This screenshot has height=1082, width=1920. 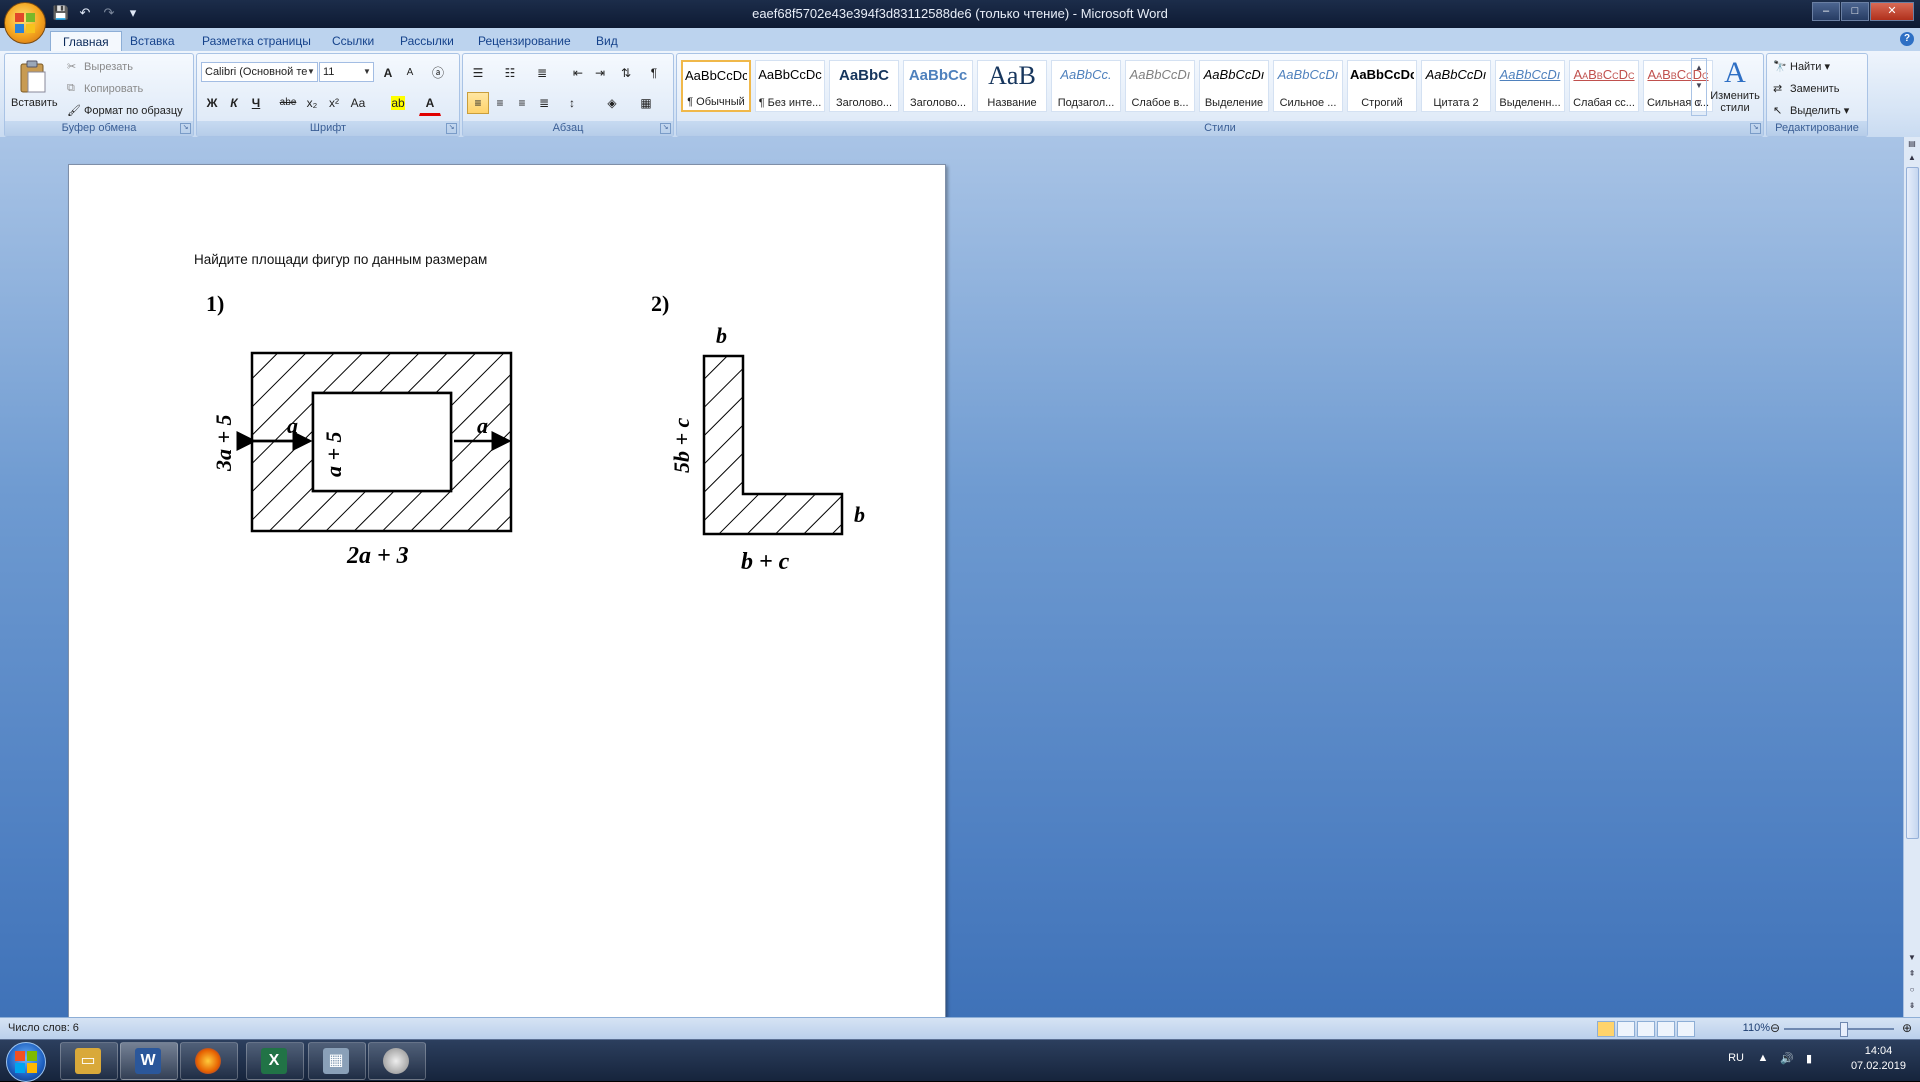 I want to click on font-color-icon: A, so click(x=430, y=104).